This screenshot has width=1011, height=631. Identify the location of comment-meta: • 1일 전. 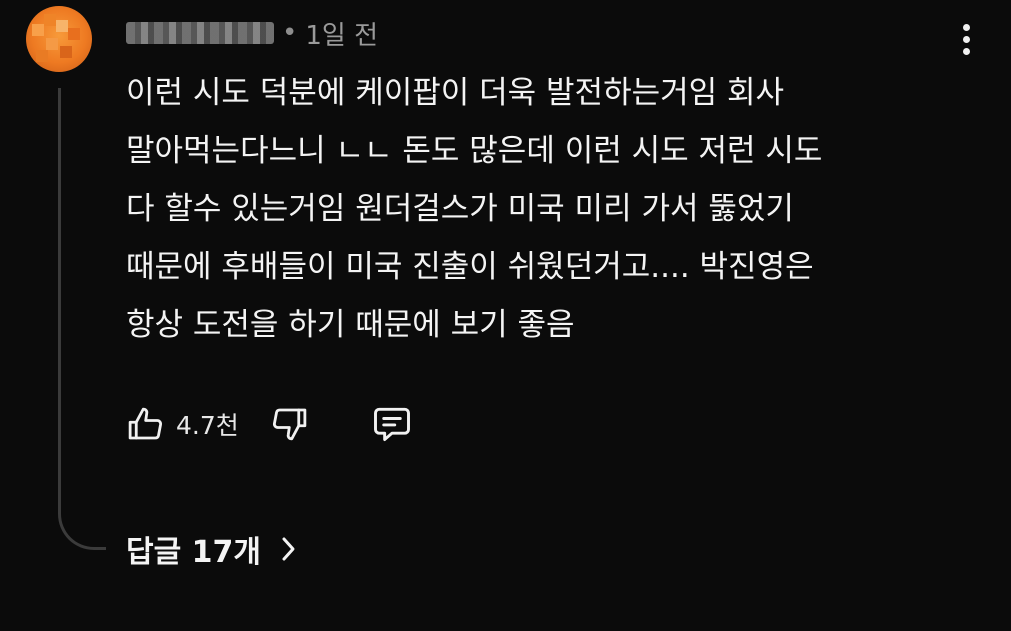
(252, 33).